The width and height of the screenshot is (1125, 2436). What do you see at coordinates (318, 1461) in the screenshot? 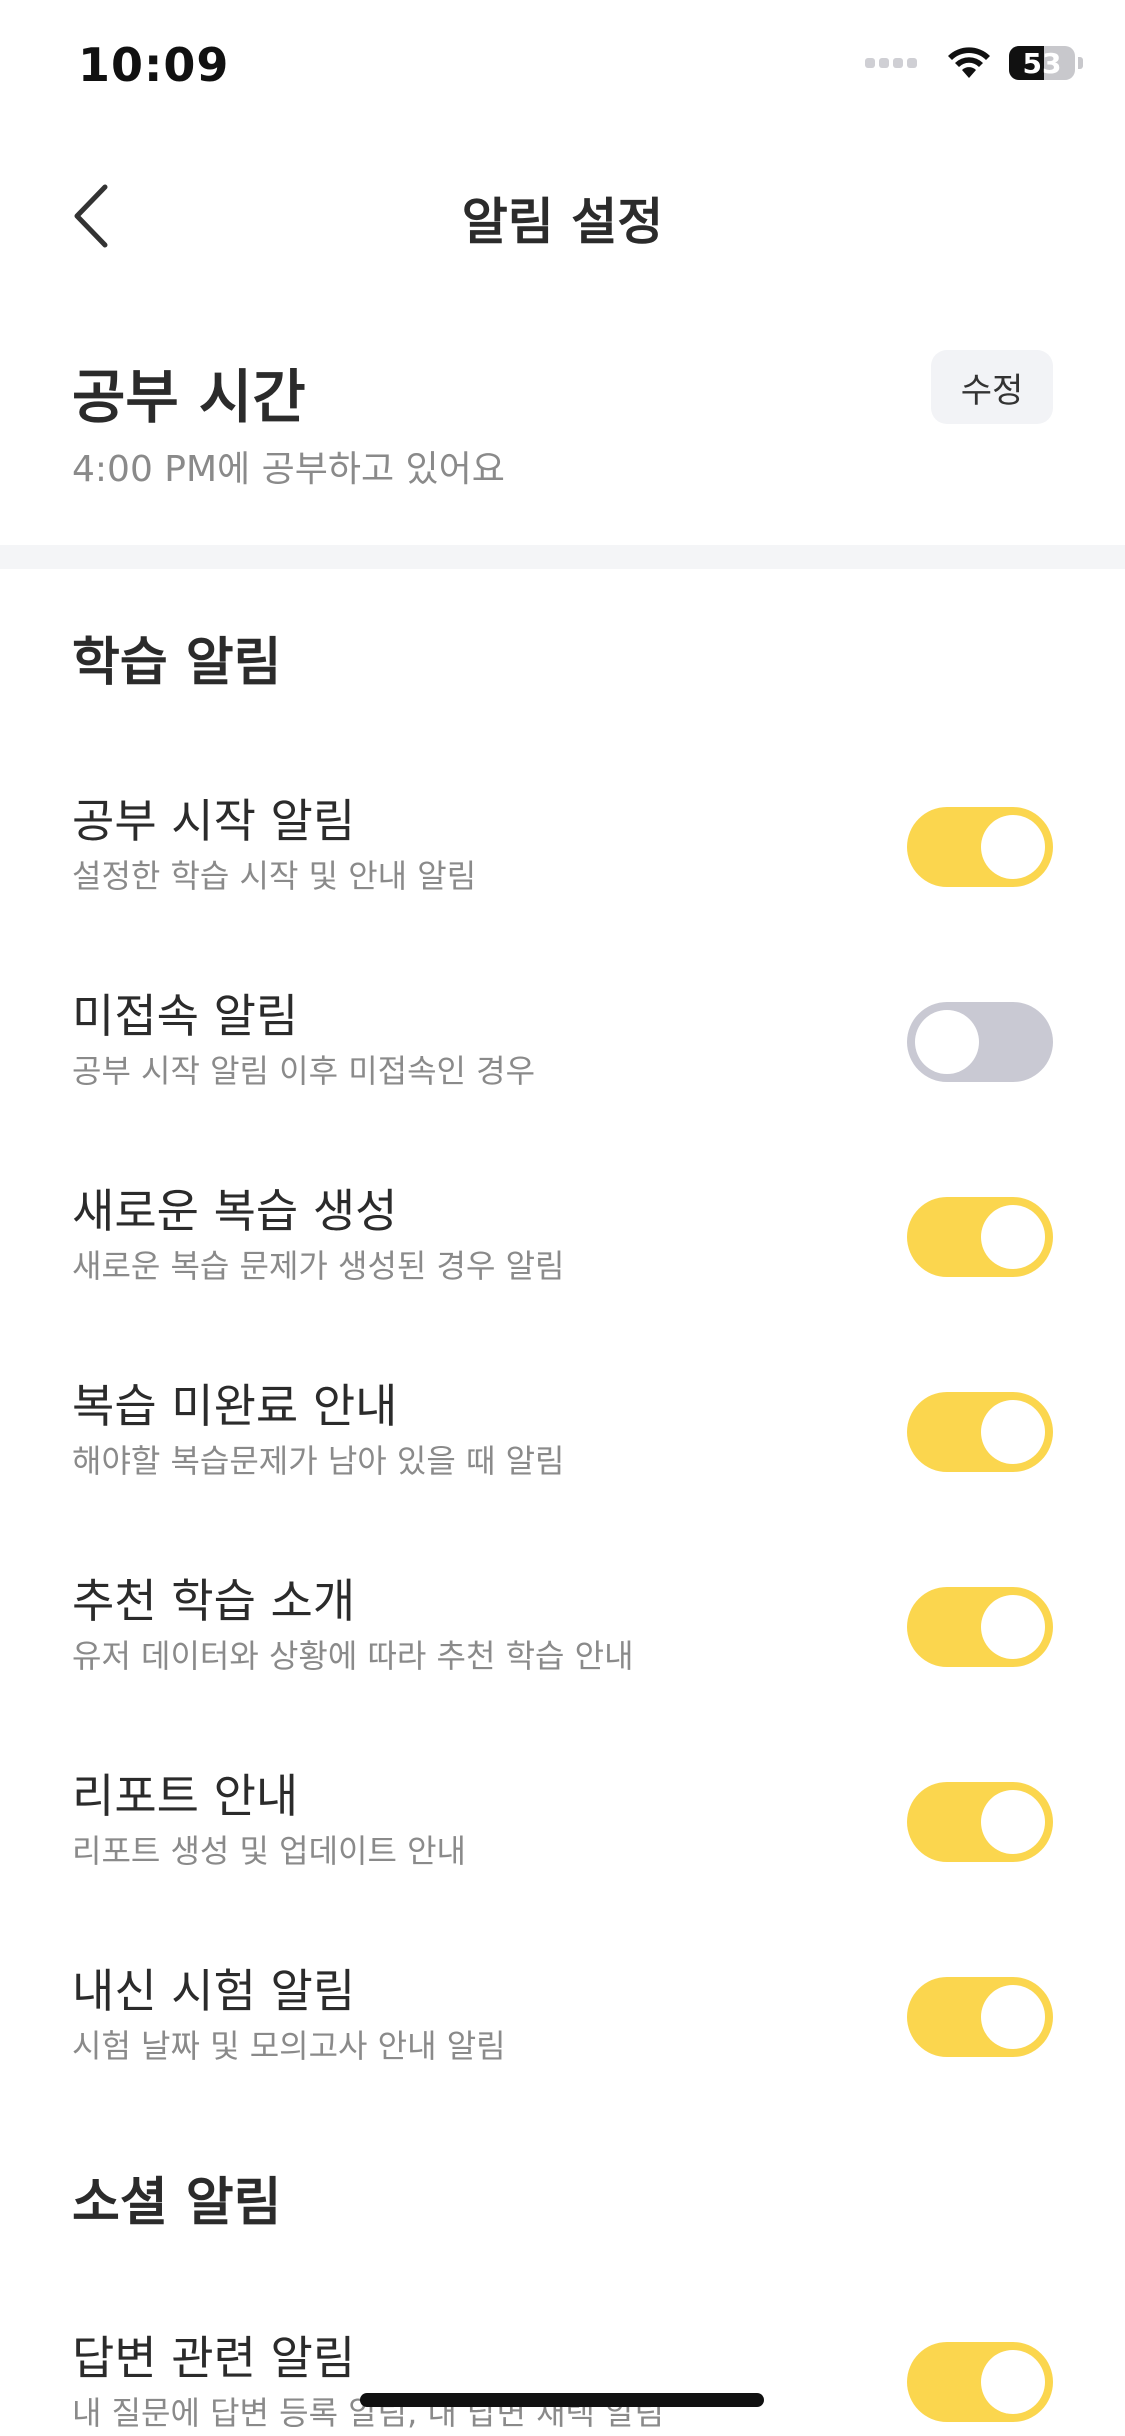
I see `setting-description: 해야할 복습문제가 남아 있을 때 알림` at bounding box center [318, 1461].